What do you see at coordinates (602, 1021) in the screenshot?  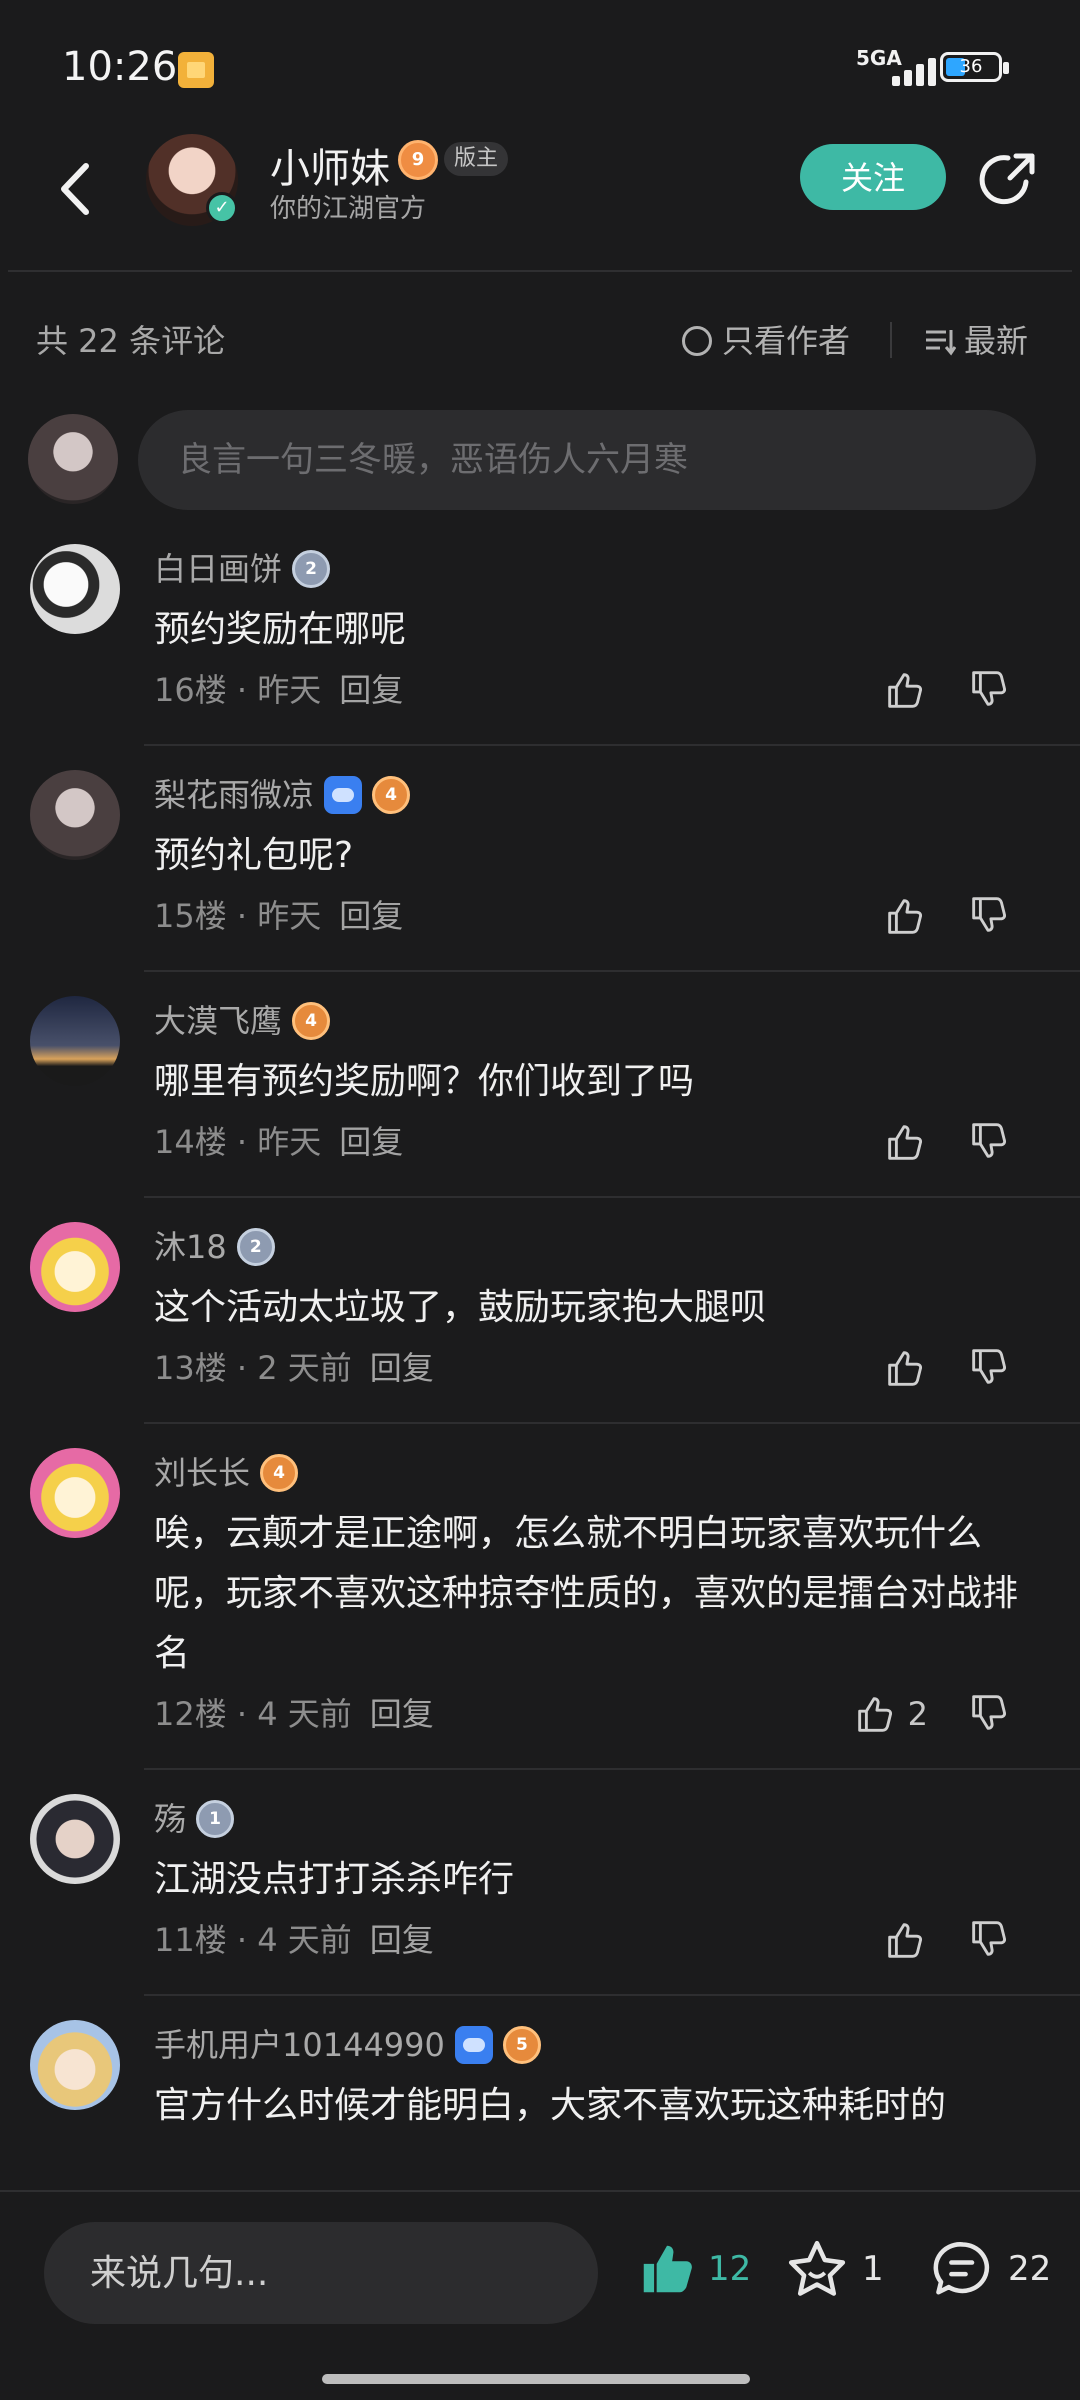 I see `commenter-name-row: 大漠飞鹰 4` at bounding box center [602, 1021].